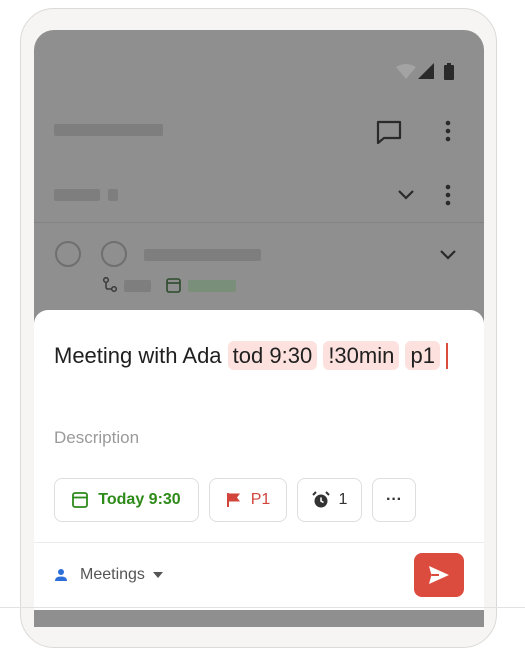  Describe the element at coordinates (448, 195) in the screenshot. I see `section-more-vert-icon` at that location.